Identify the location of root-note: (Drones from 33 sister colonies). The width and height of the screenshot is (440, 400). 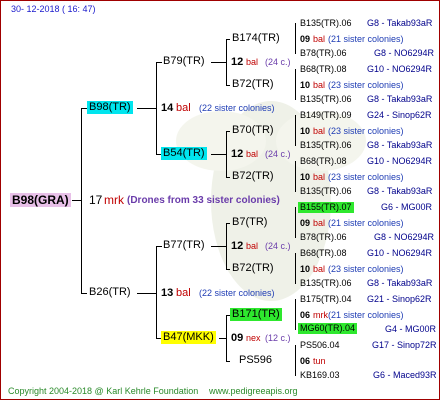
(203, 200).